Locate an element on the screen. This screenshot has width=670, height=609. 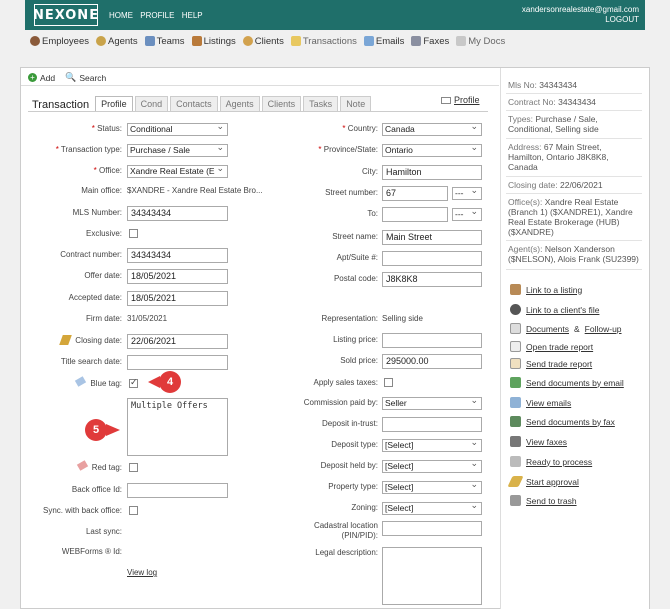
trash-icon is located at coordinates (515, 500).